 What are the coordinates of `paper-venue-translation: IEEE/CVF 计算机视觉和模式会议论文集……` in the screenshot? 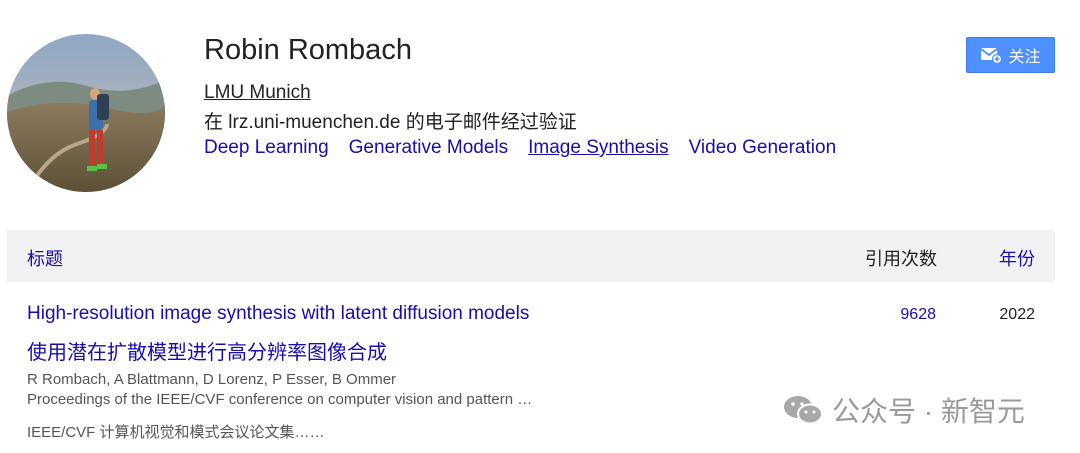 It's located at (176, 432).